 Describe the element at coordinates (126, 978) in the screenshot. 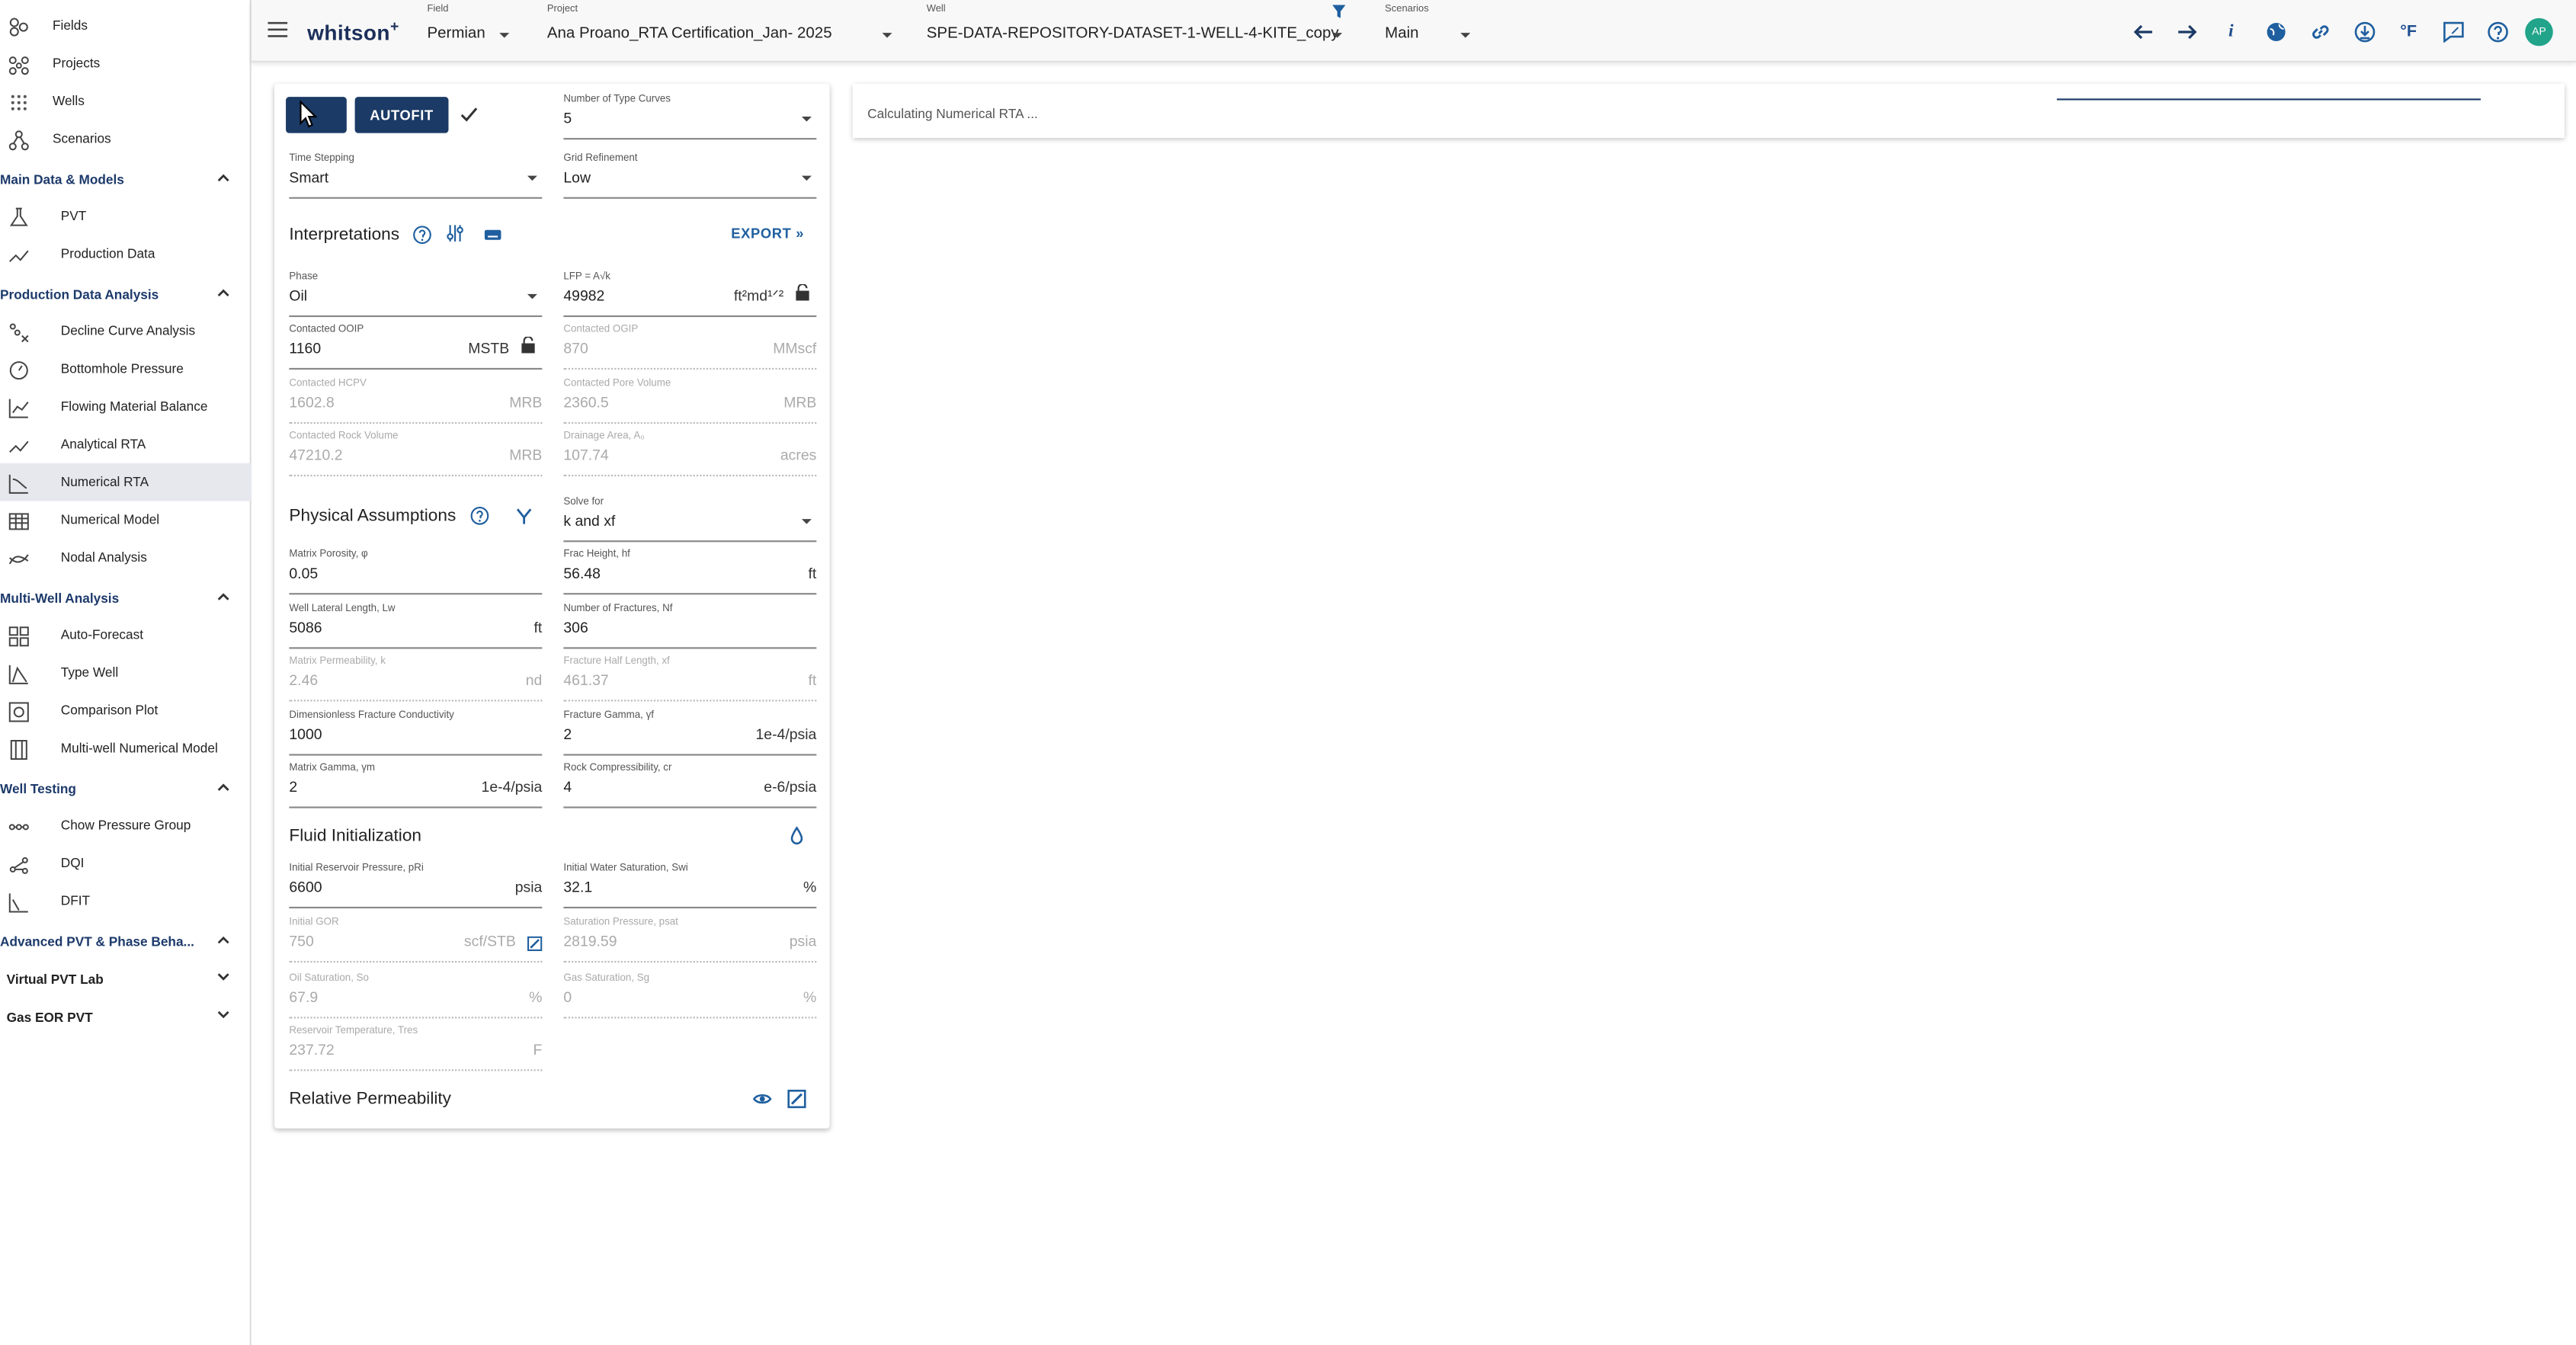

I see `section-virtual-pvt-lab: Virtual PVT Lab` at that location.